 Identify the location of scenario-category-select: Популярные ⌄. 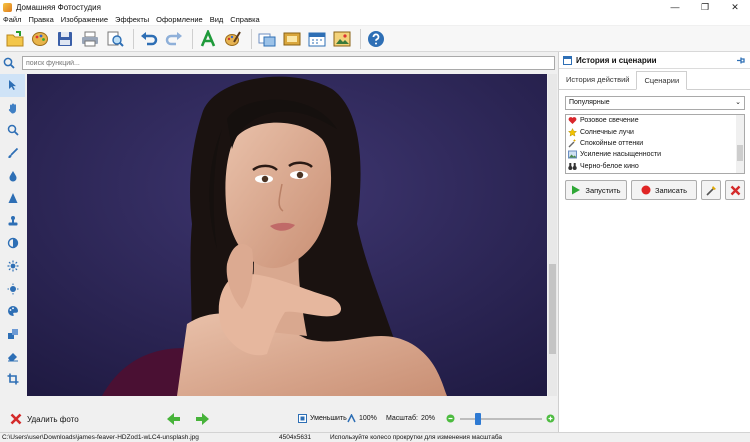
(655, 103).